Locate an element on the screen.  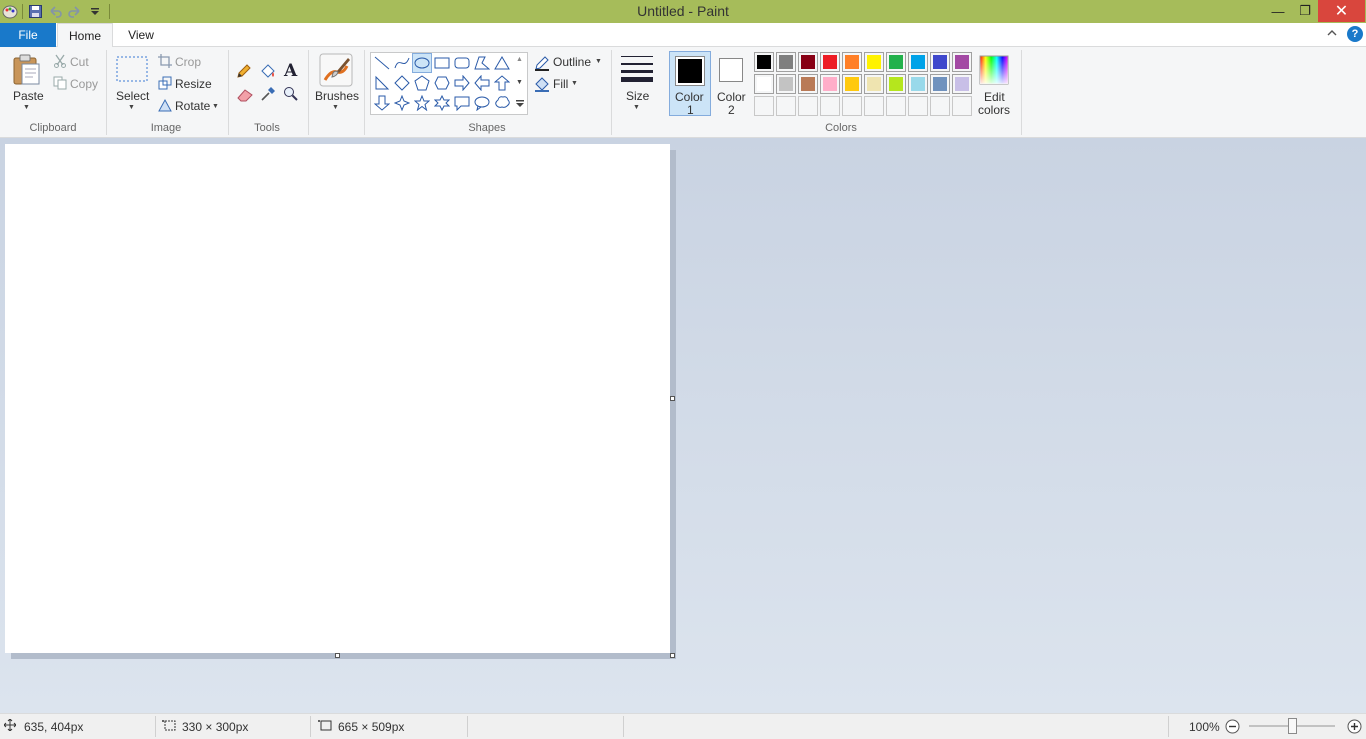
restore-button: ❐ is located at coordinates (1305, 11).